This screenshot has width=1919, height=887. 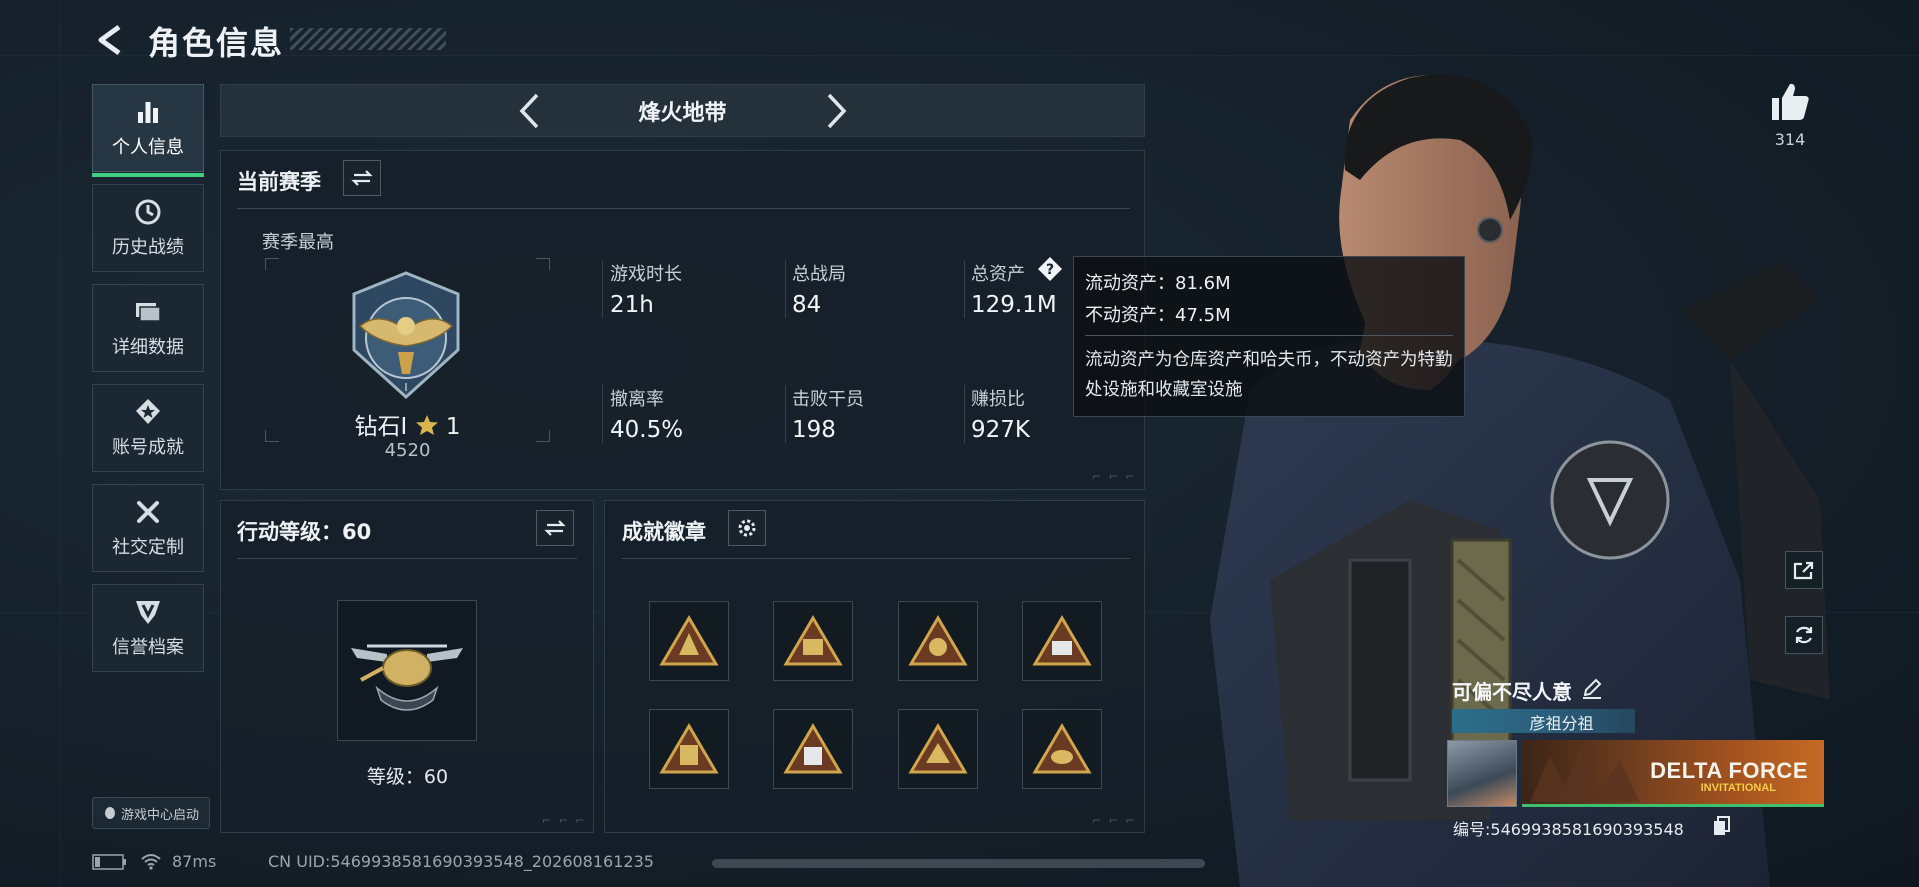 What do you see at coordinates (109, 862) in the screenshot?
I see `battery-icon` at bounding box center [109, 862].